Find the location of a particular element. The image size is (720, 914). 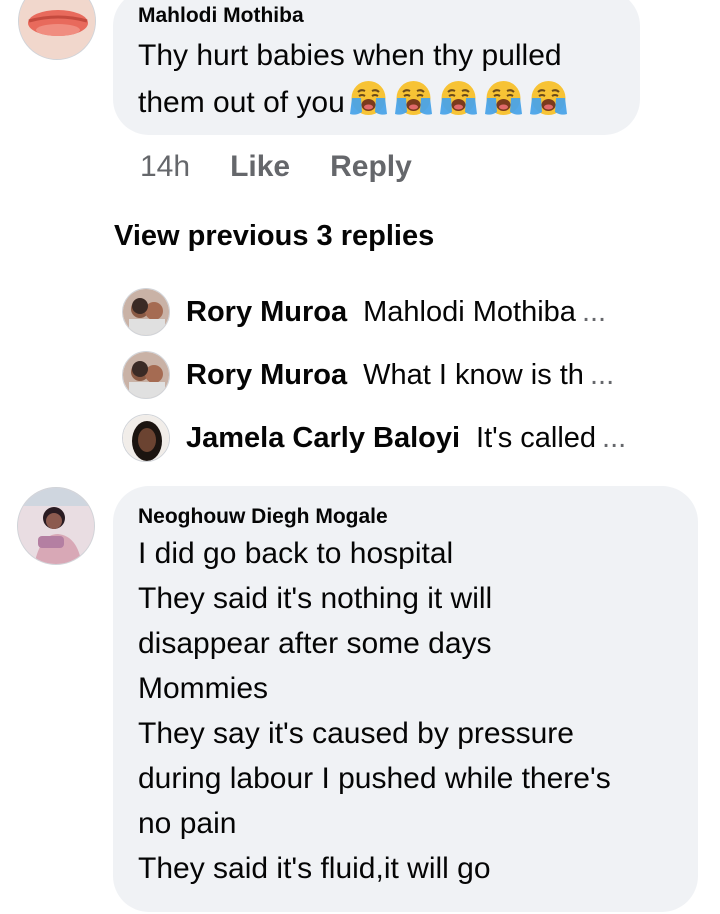

like-button: Like is located at coordinates (260, 167).